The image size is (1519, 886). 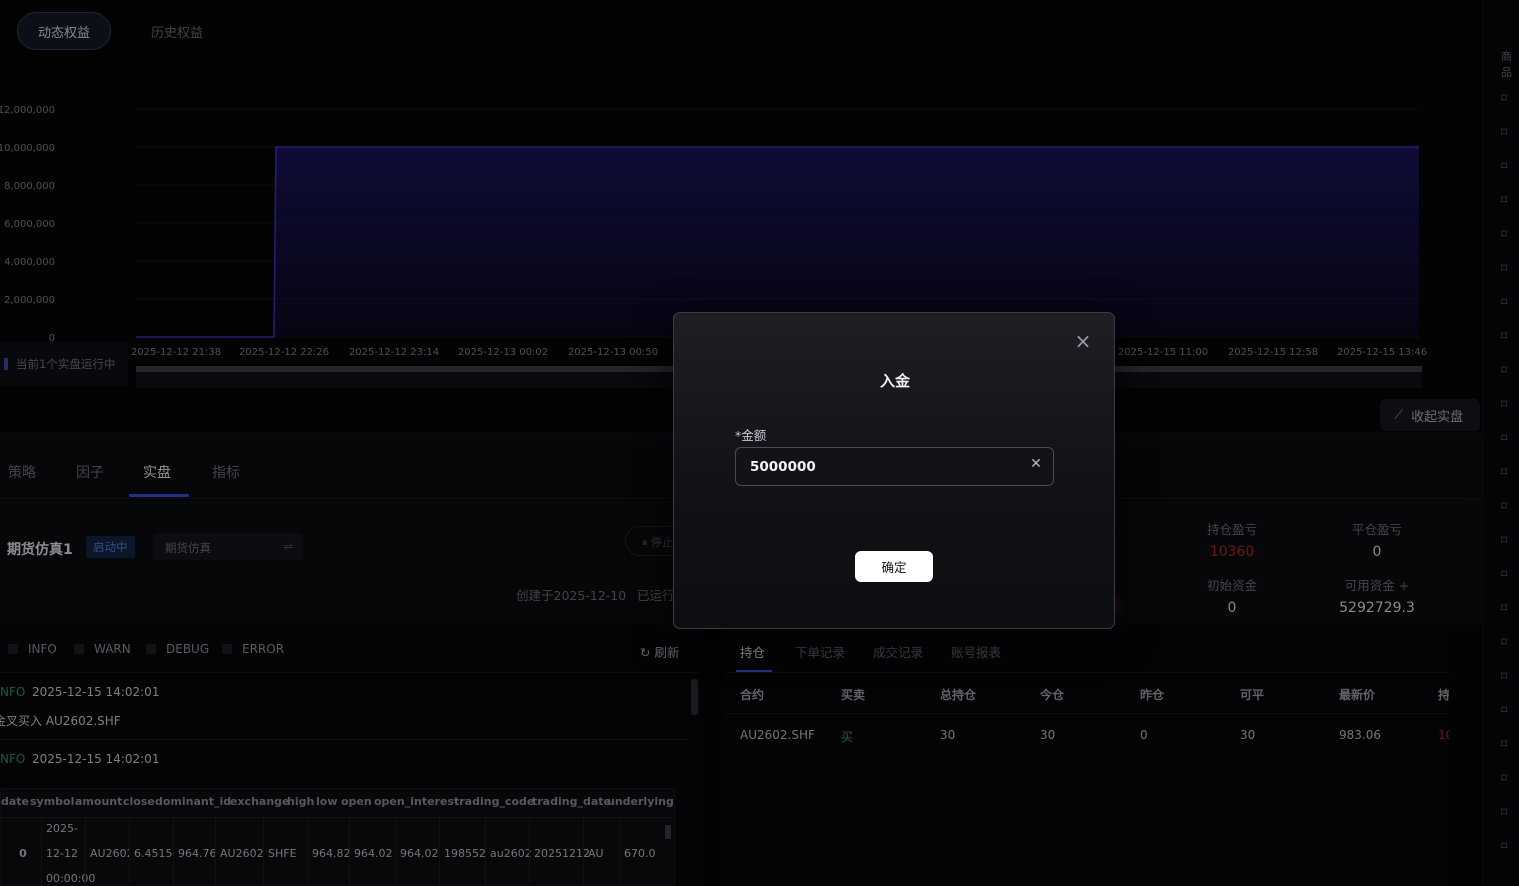 I want to click on confirm-button: 确定, so click(x=894, y=566).